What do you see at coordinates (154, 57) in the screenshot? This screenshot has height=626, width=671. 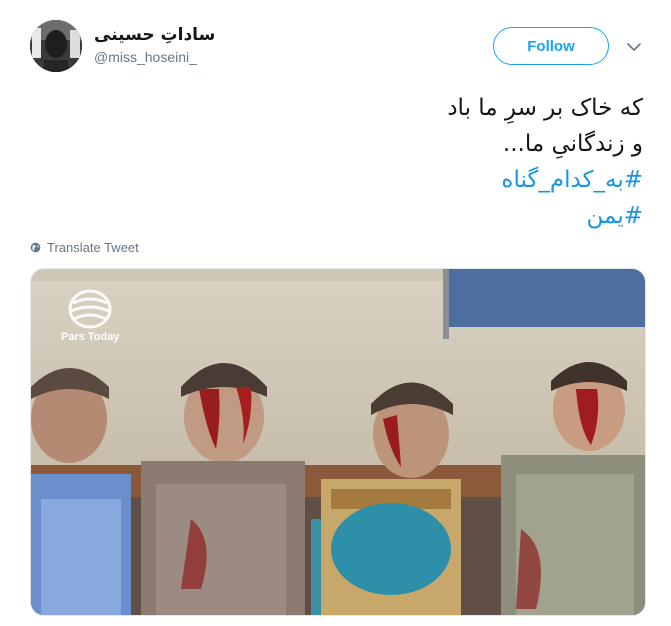 I see `user-handle: @miss_hoseini_` at bounding box center [154, 57].